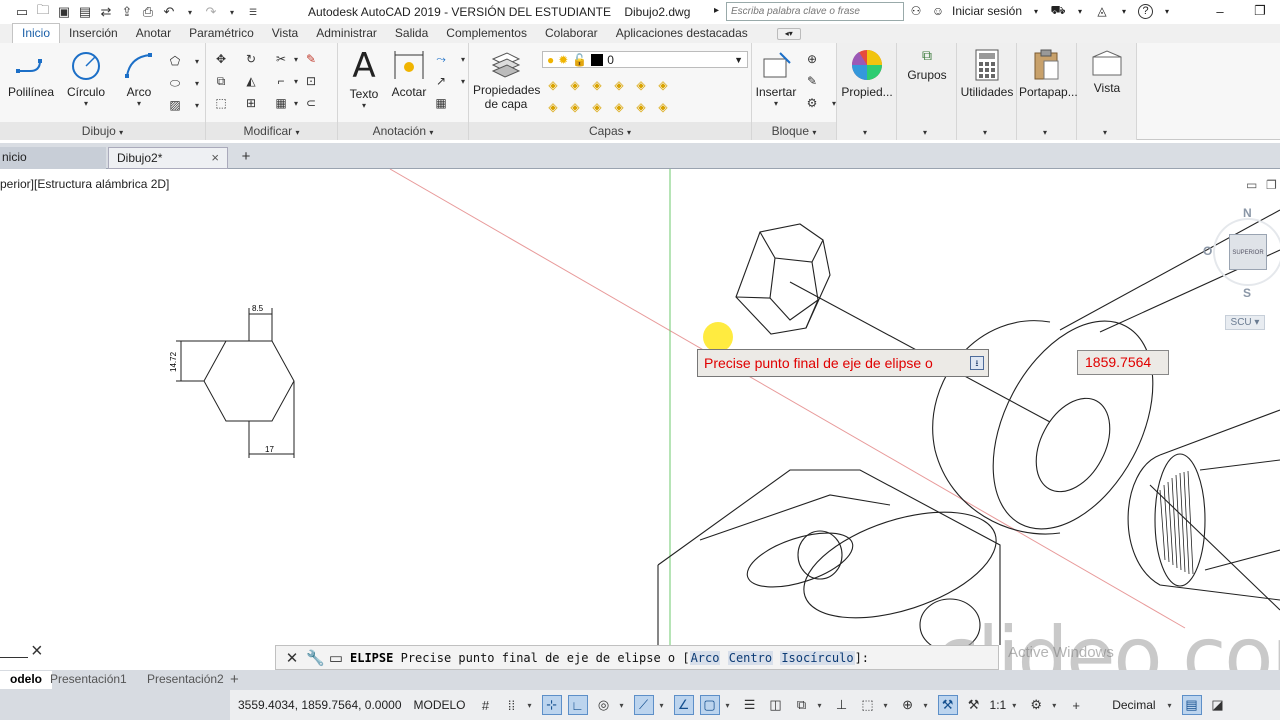 Image resolution: width=1280 pixels, height=720 pixels. I want to click on arco-dropdown-icon: ▾, so click(139, 103).